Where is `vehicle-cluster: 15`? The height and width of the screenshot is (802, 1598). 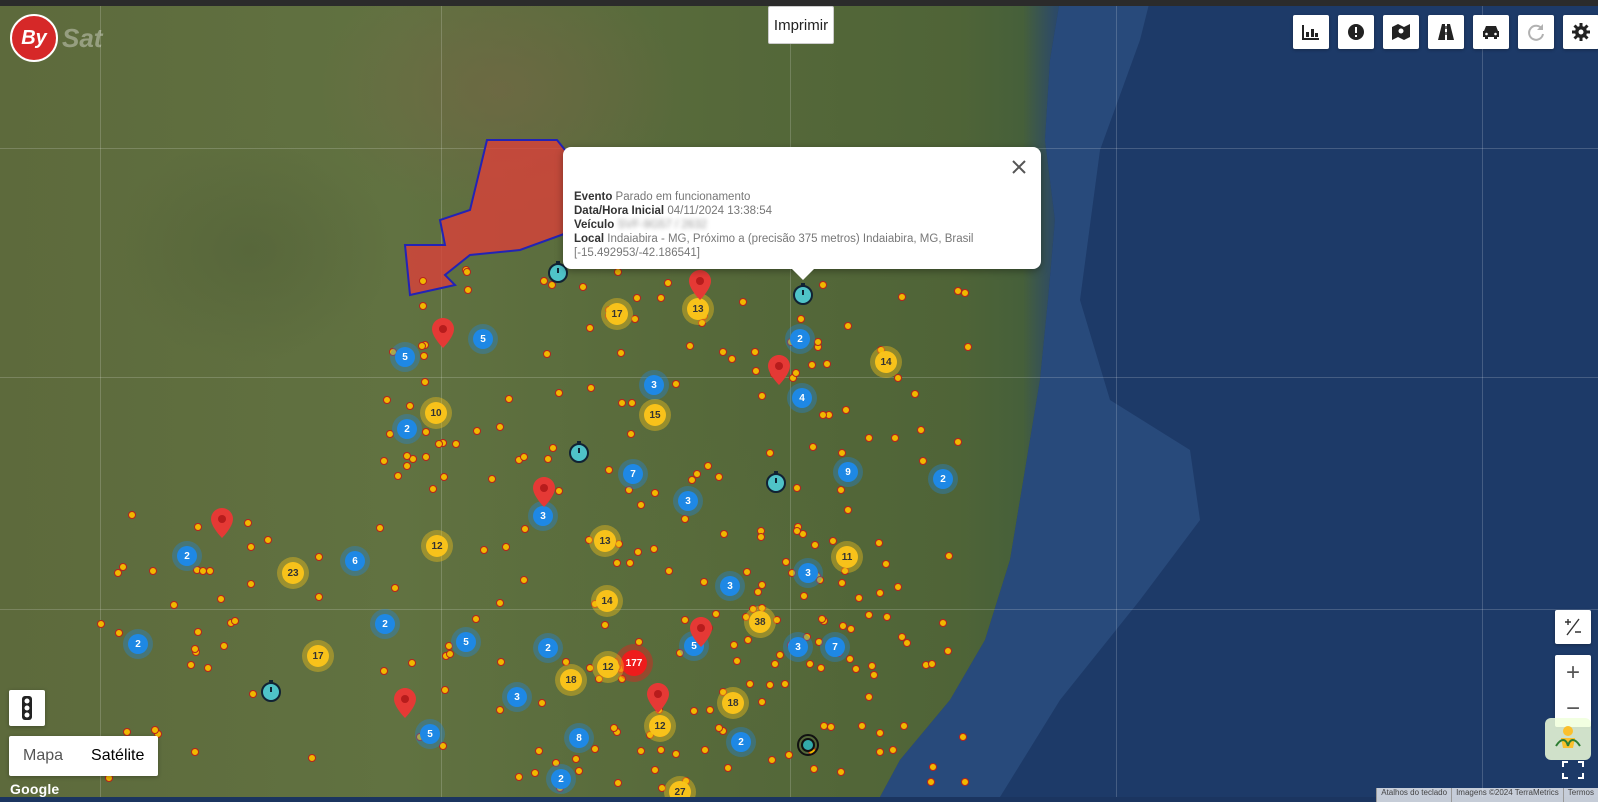 vehicle-cluster: 15 is located at coordinates (655, 415).